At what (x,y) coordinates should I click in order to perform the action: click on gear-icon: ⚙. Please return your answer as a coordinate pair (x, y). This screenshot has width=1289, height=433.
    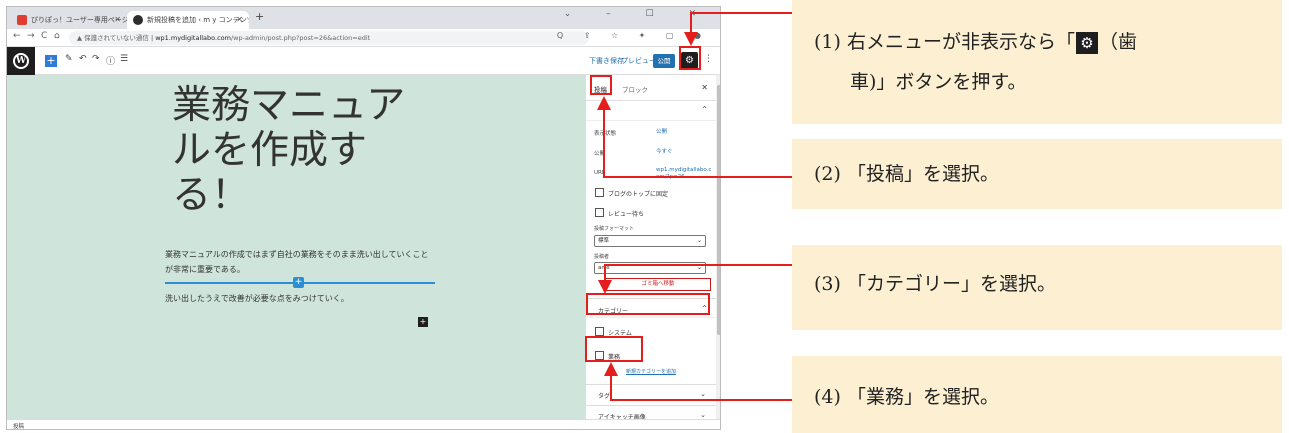
    Looking at the image, I should click on (1086, 43).